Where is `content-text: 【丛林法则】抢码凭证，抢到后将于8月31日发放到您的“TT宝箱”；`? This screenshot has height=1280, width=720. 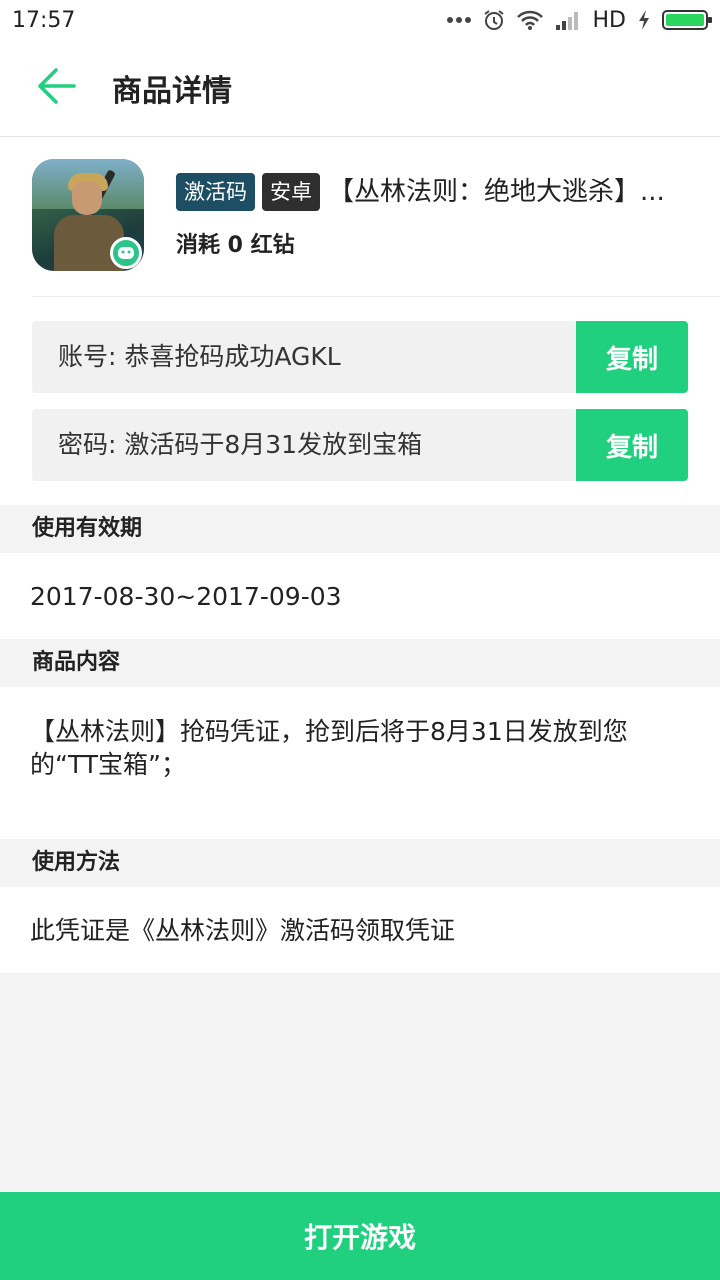 content-text: 【丛林法则】抢码凭证，抢到后将于8月31日发放到您的“TT宝箱”； is located at coordinates (329, 748).